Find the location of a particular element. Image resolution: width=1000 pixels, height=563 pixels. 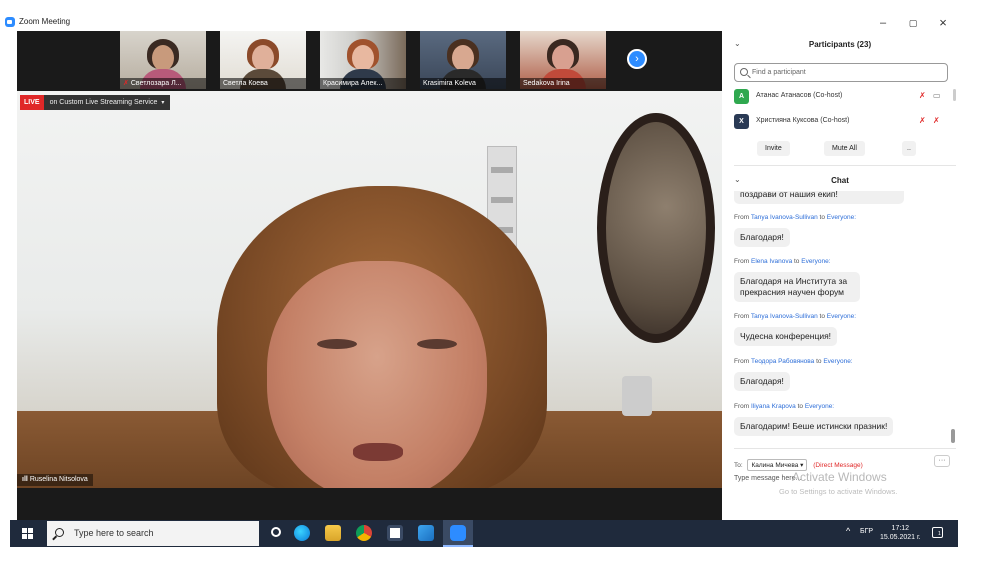

taskbar-clock: 17:12 15.05.2021 г. is located at coordinates (900, 533).